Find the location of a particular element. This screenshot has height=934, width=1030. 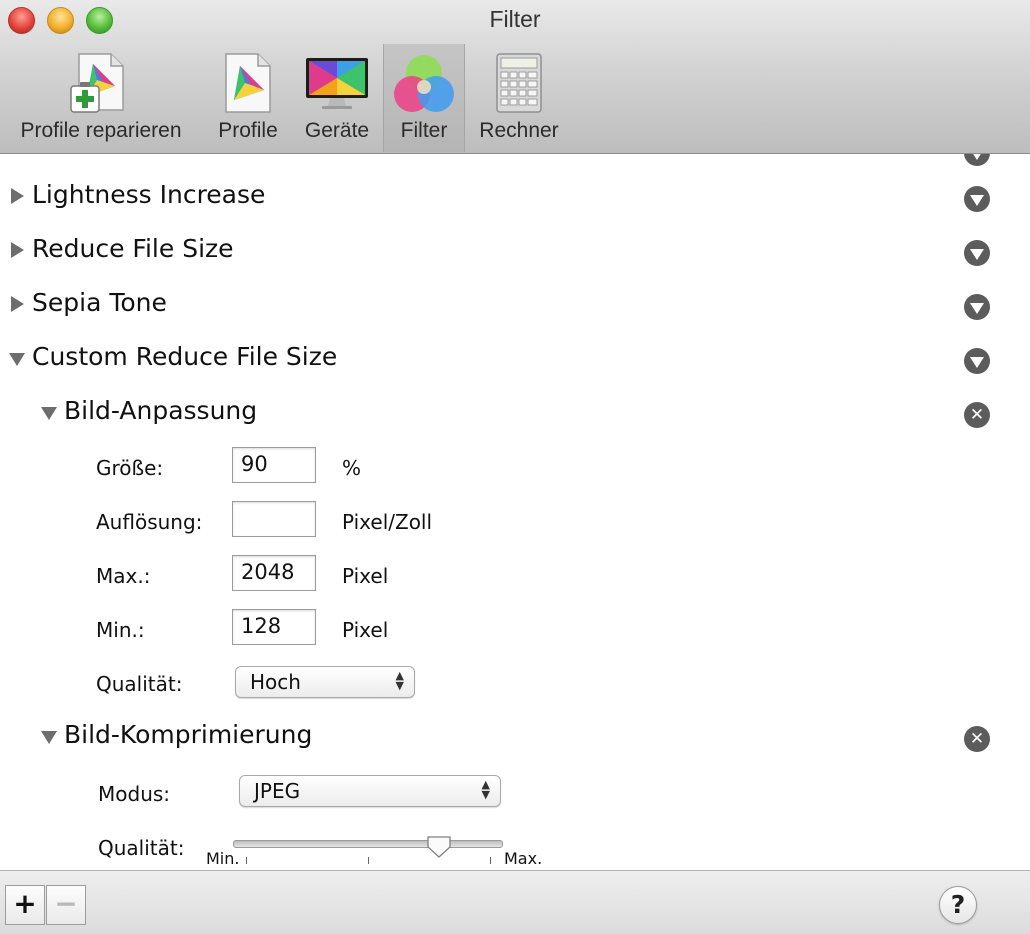

min-label: Min.: is located at coordinates (120, 630).